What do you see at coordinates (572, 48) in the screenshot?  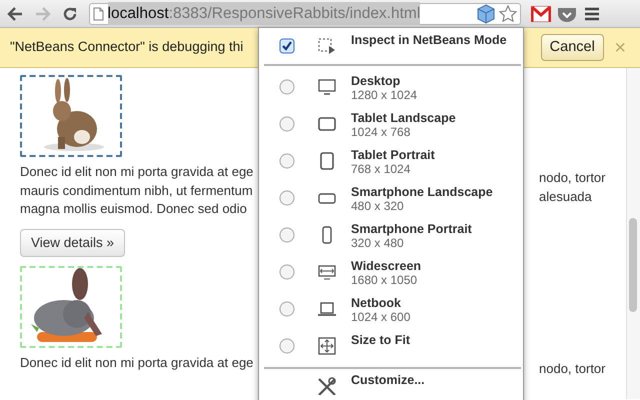 I see `cancel-button: Cancel` at bounding box center [572, 48].